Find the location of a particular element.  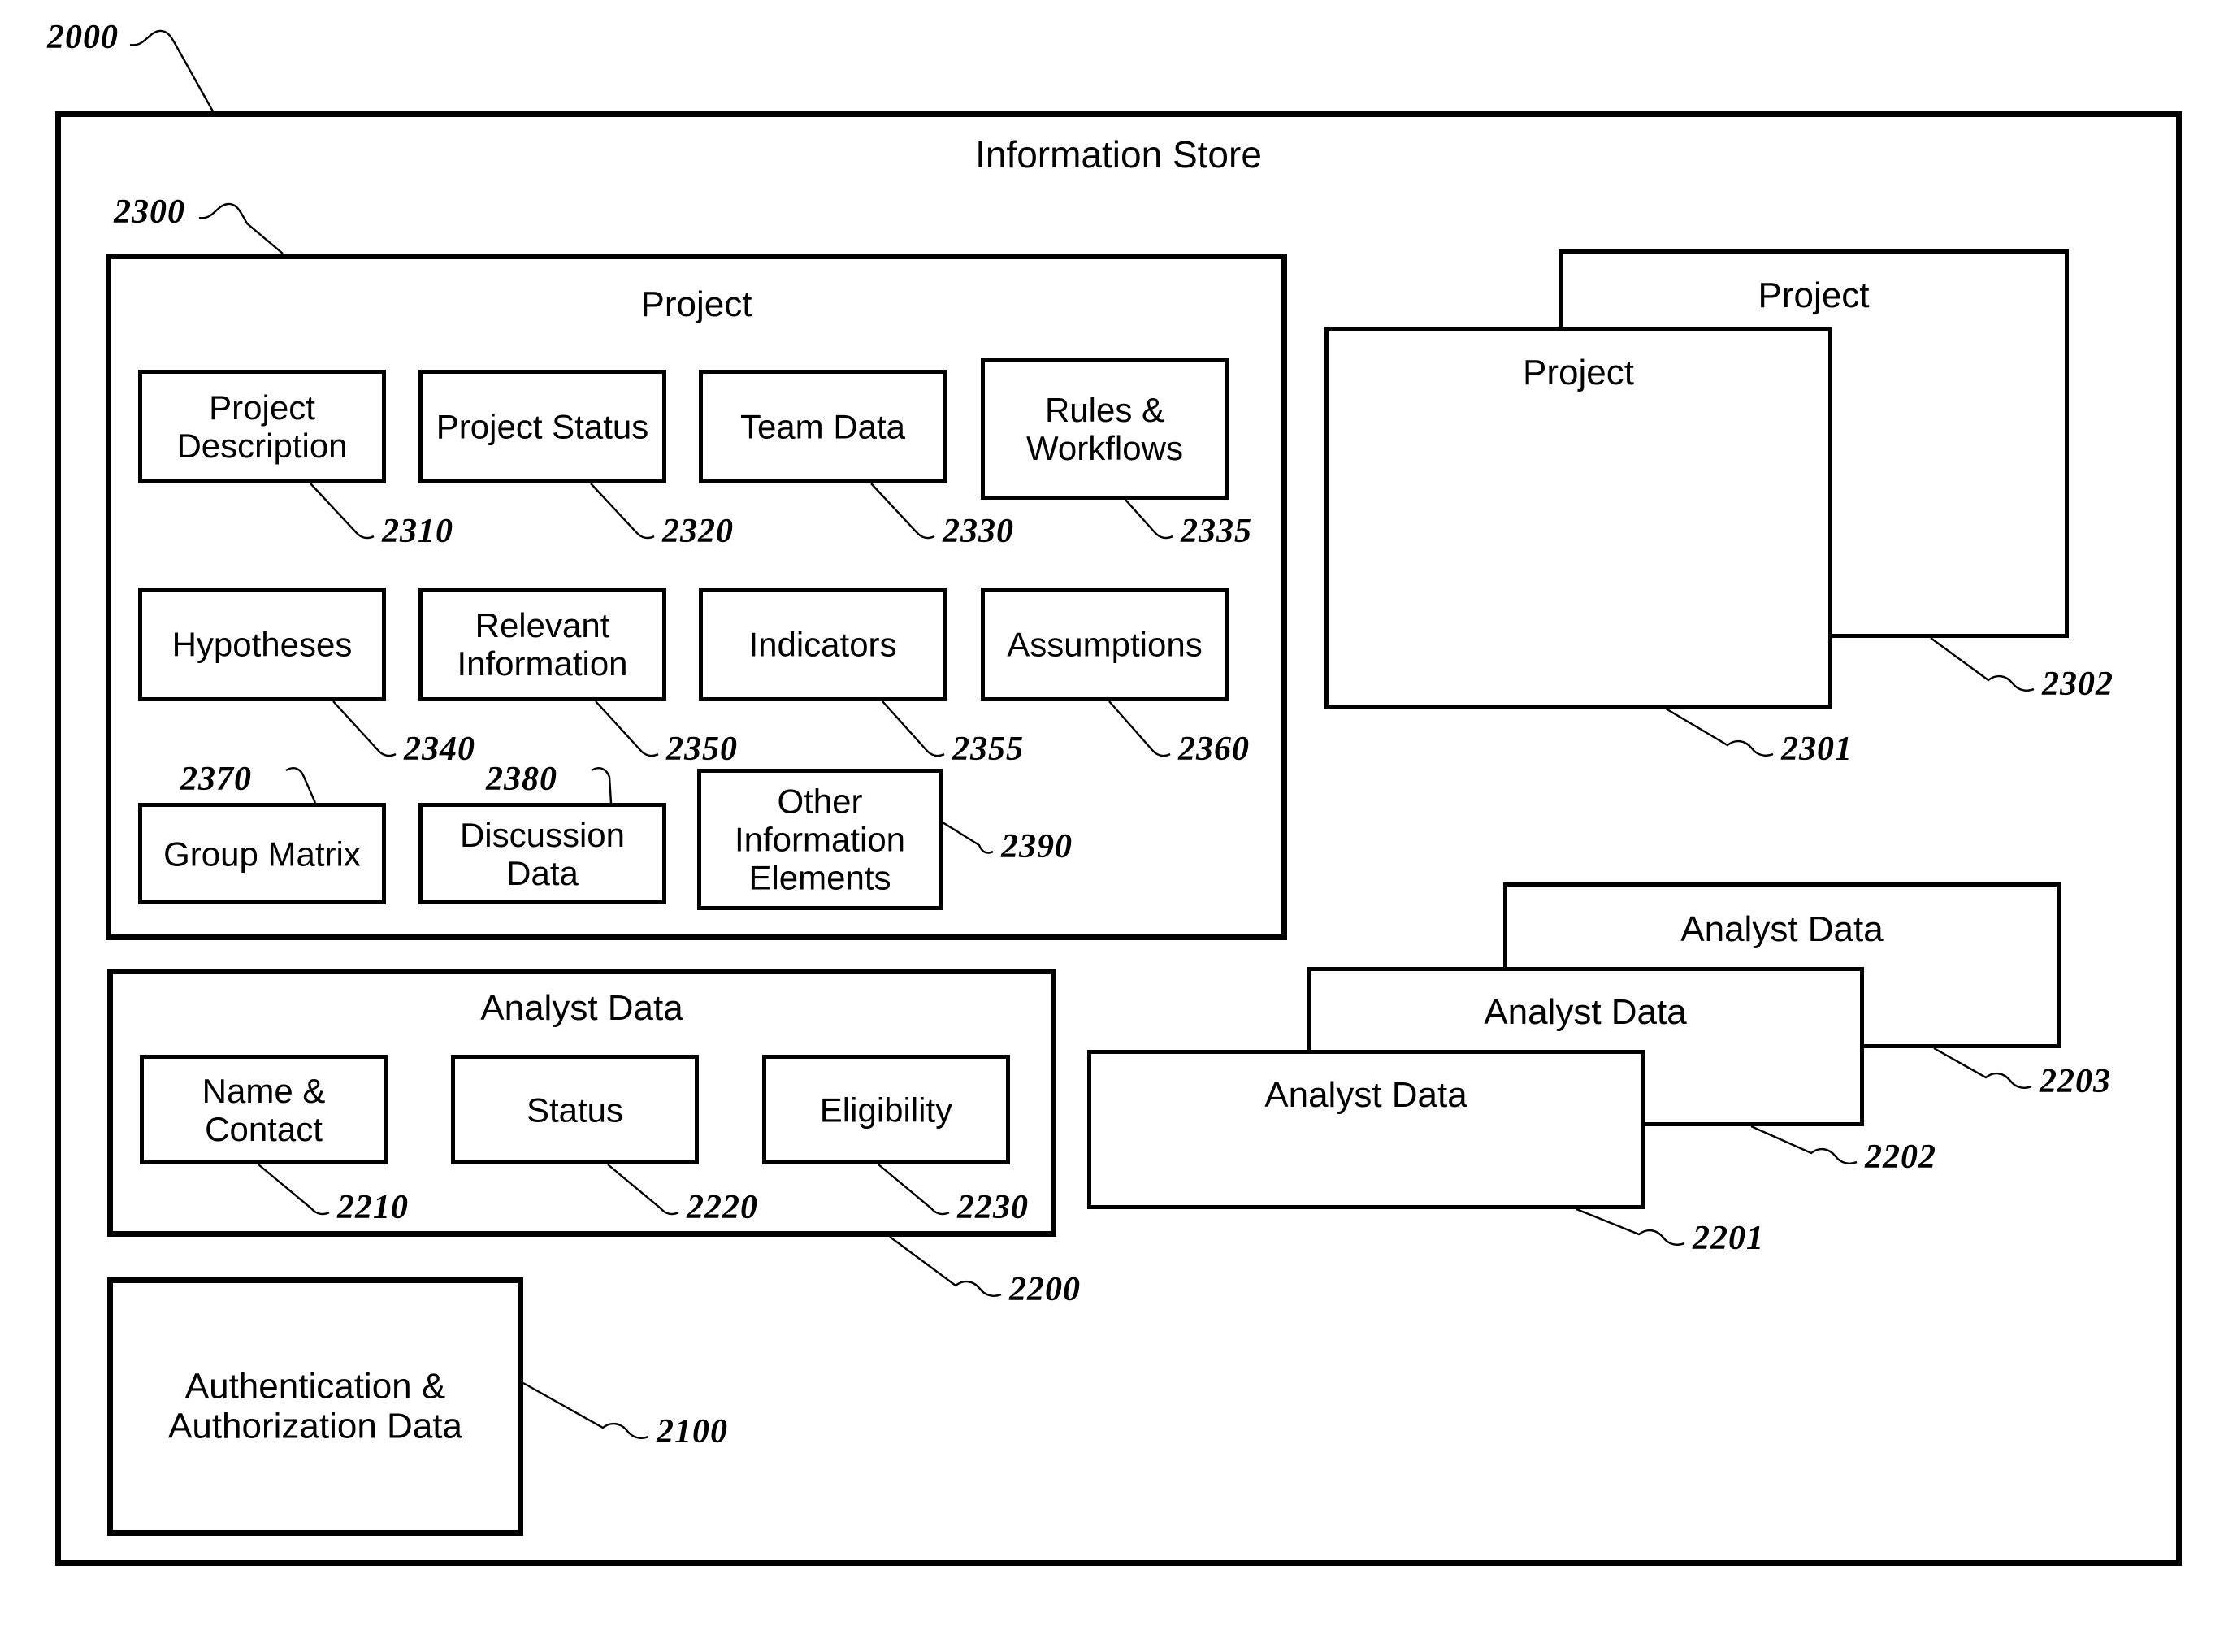

analyst-stack-card-2201: Analyst Data is located at coordinates (1366, 1129).